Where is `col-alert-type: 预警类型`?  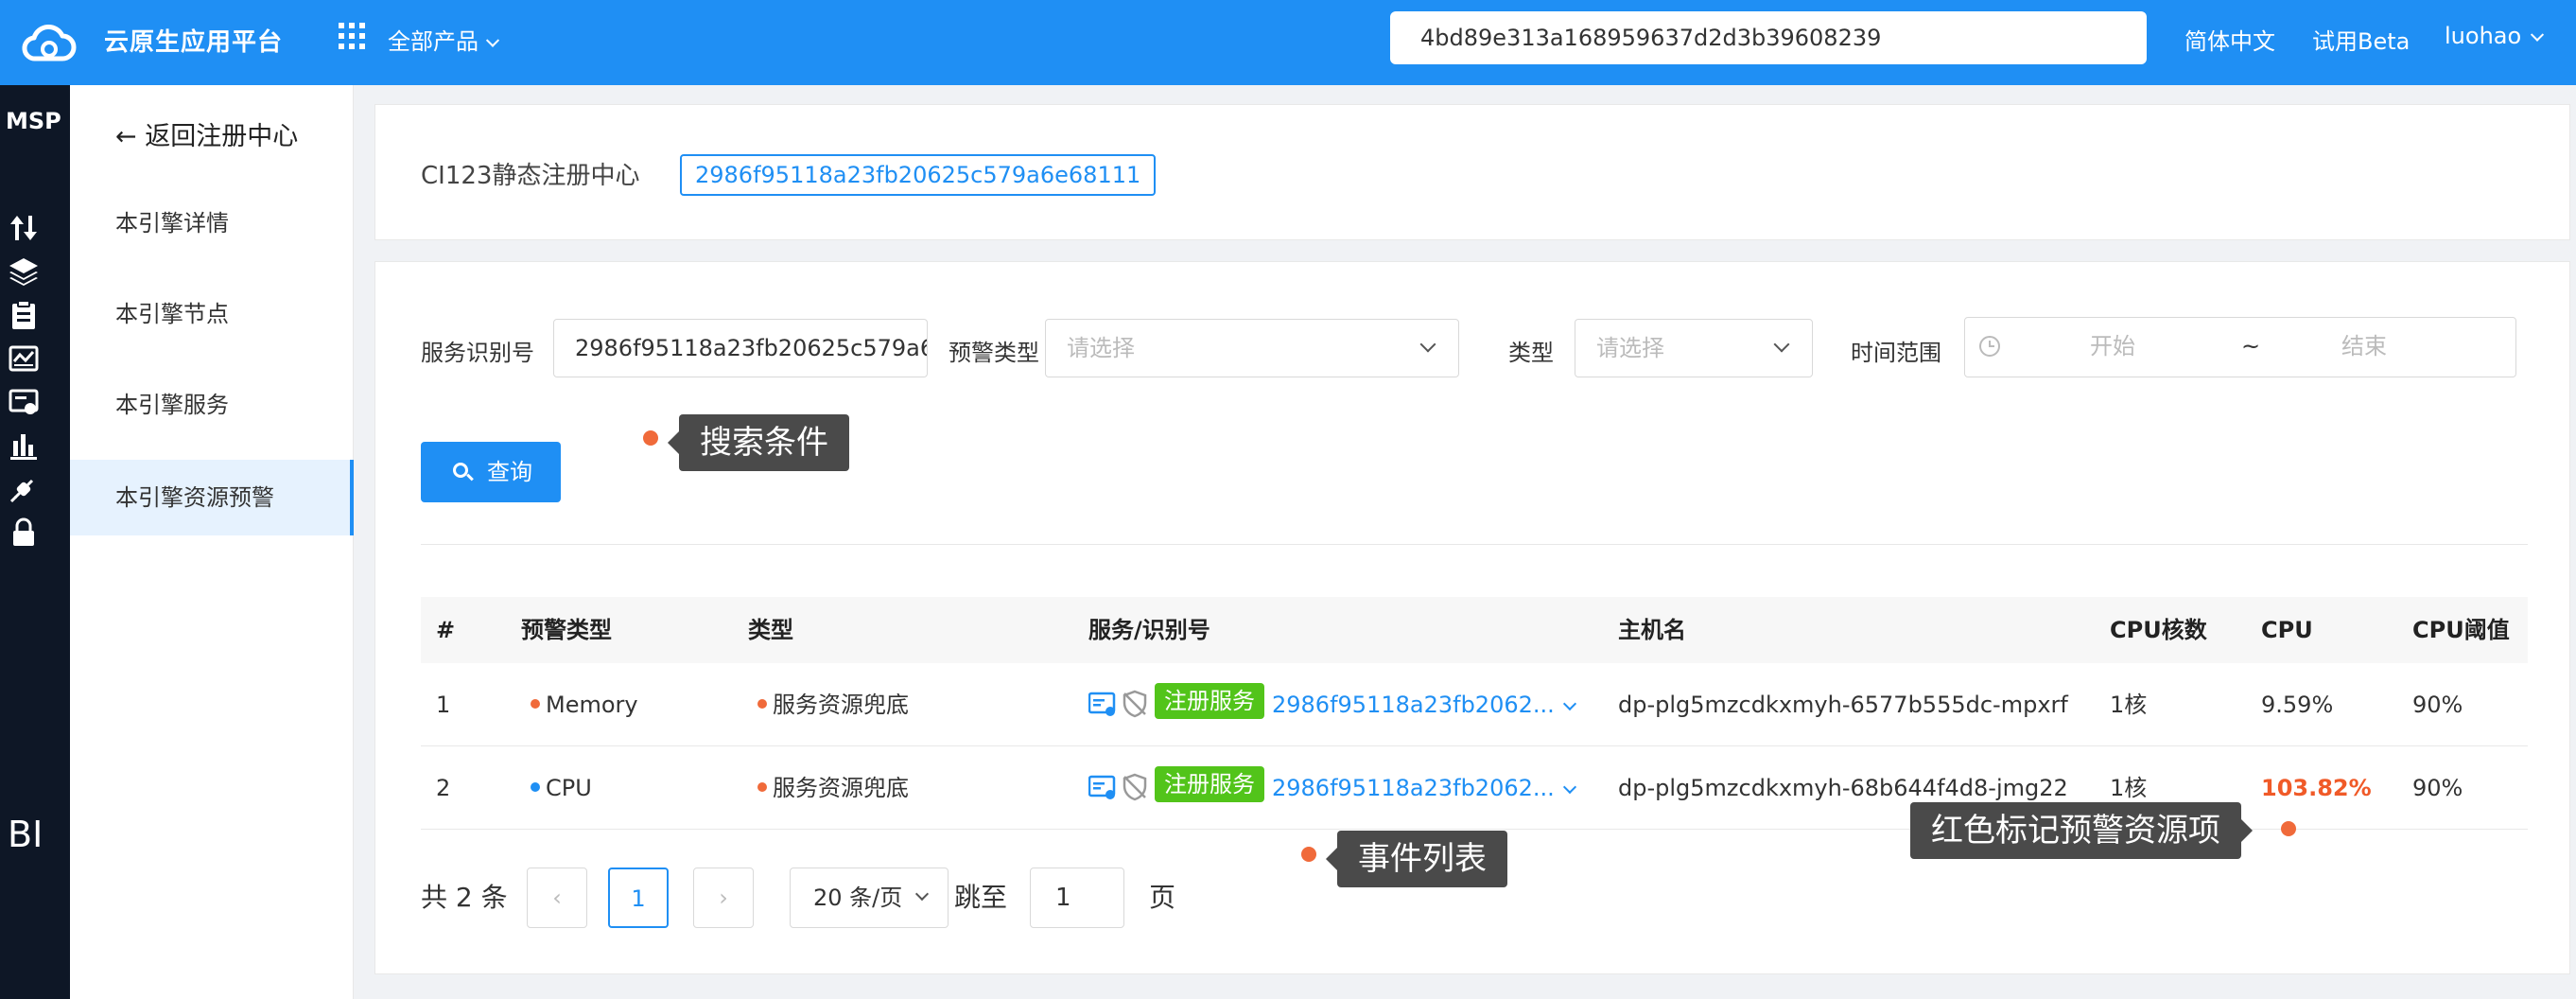
col-alert-type: 预警类型 is located at coordinates (566, 630).